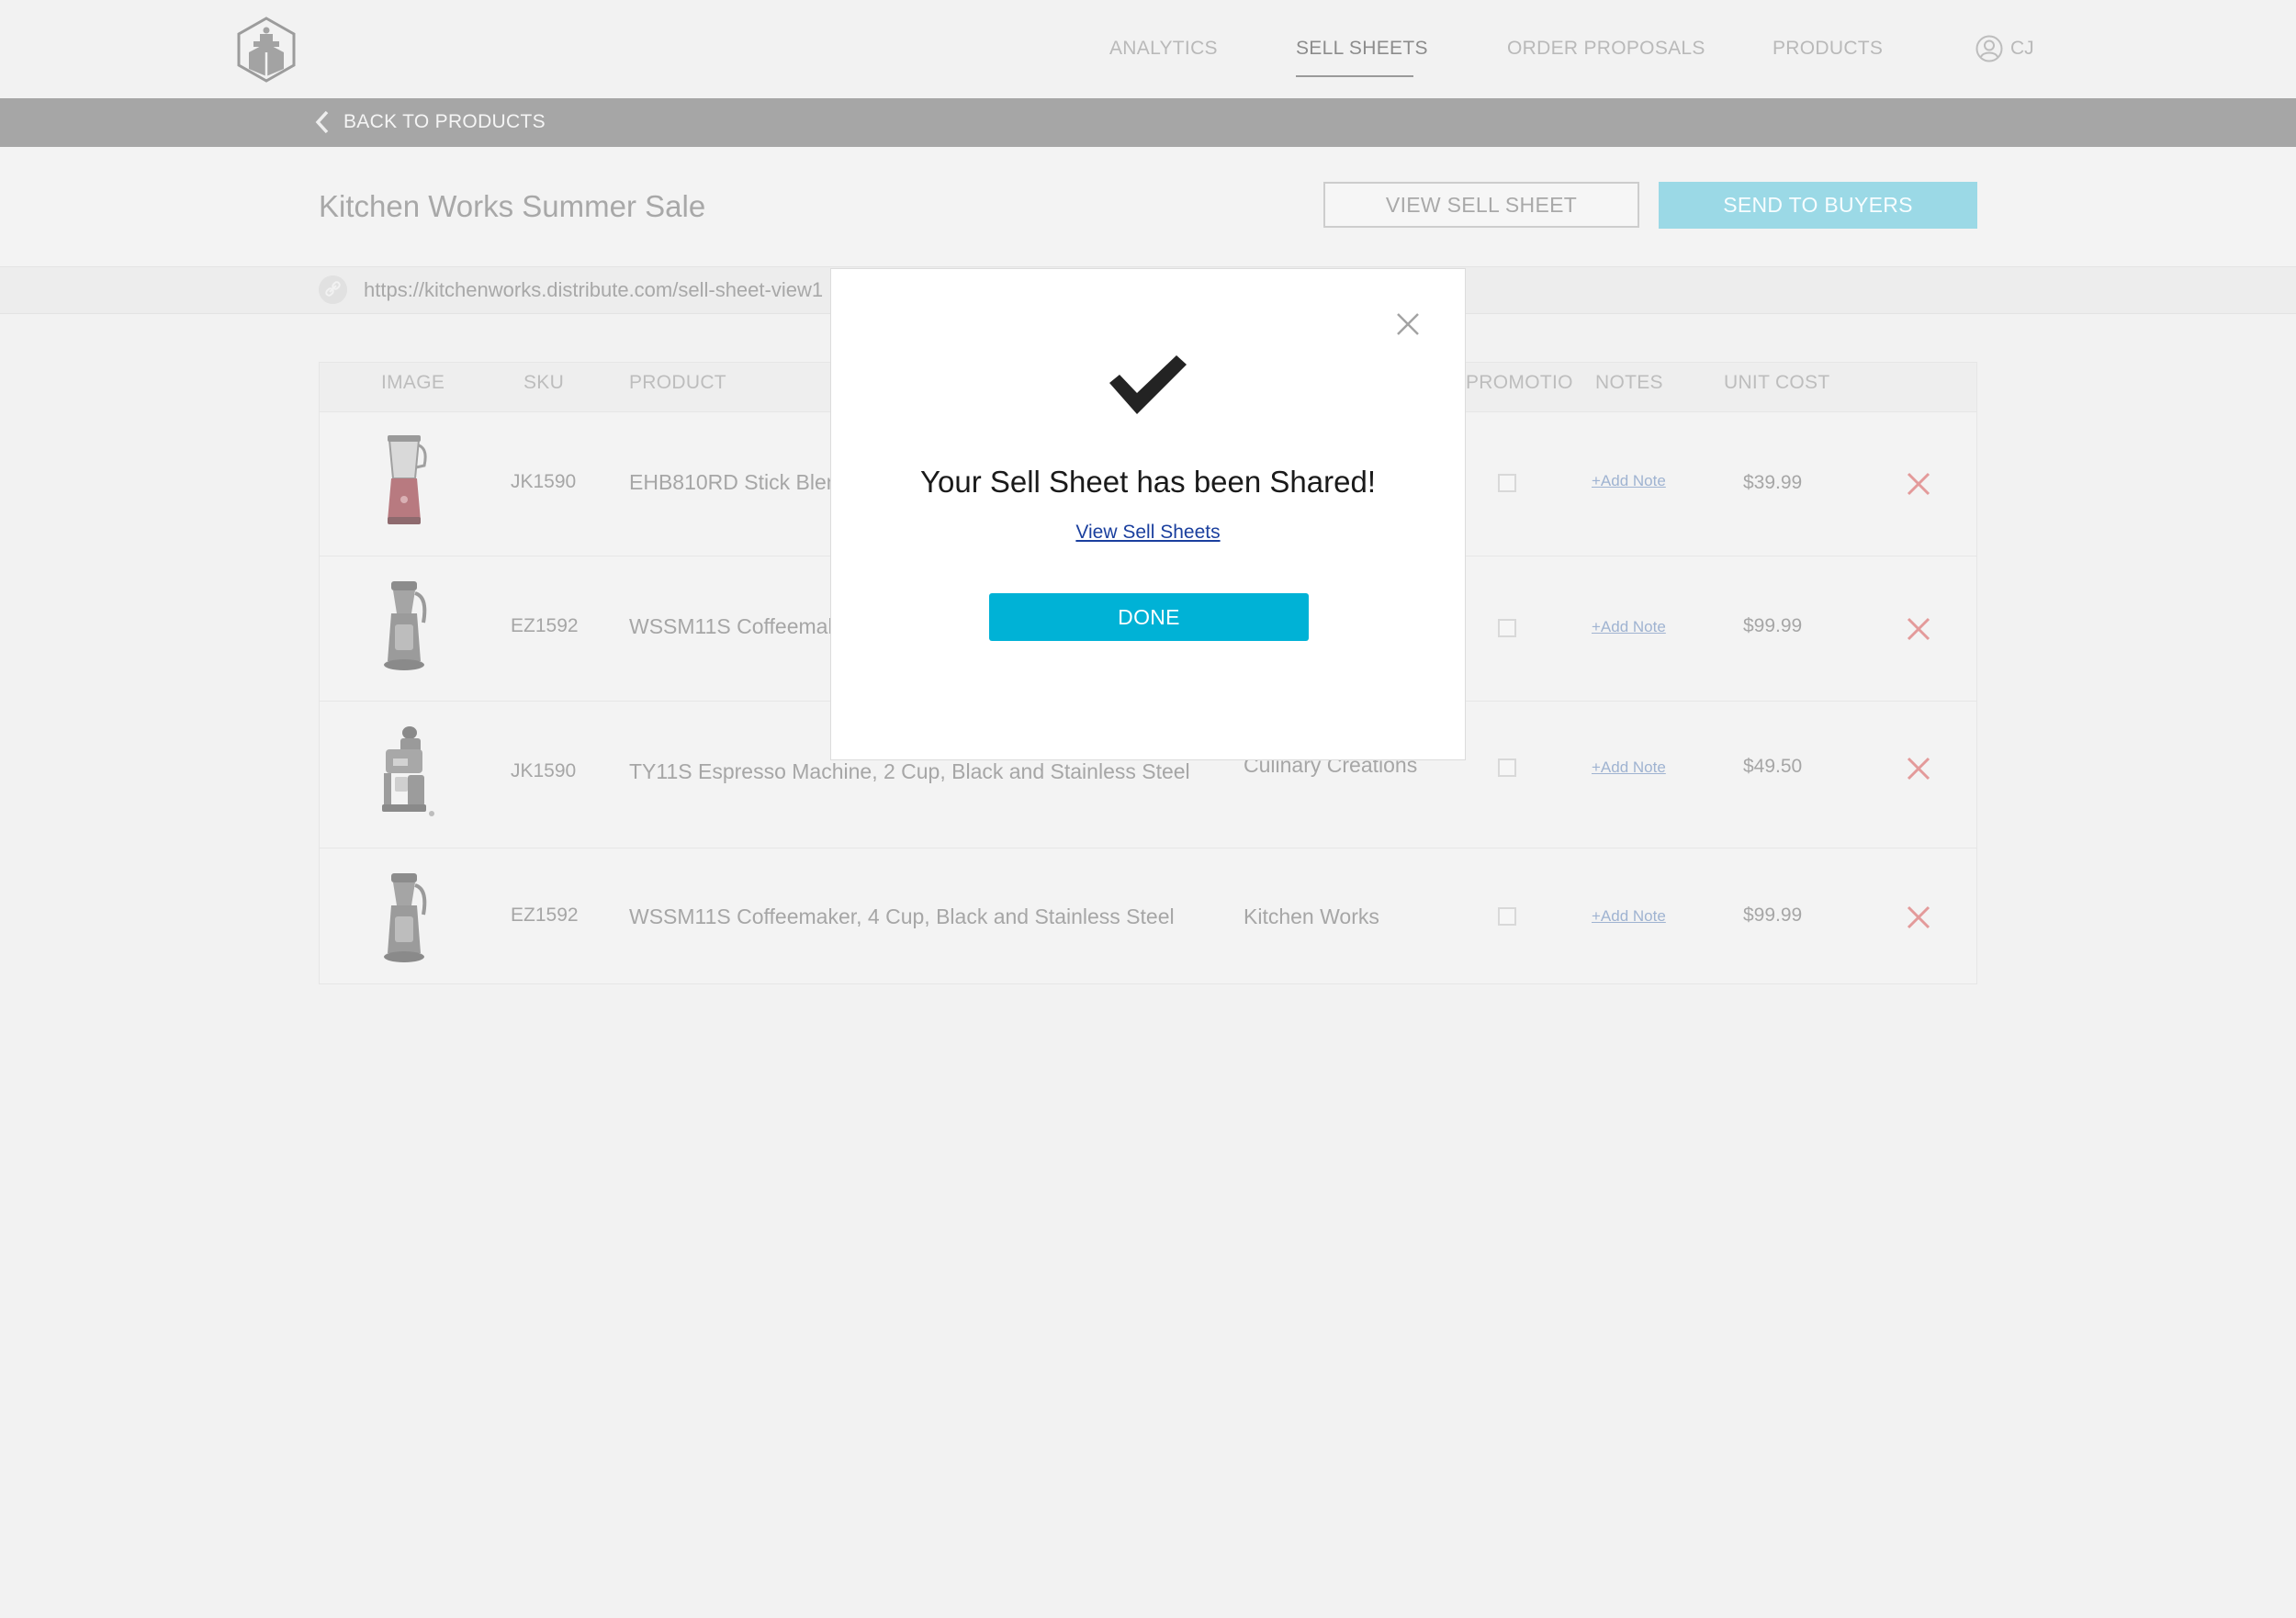 The height and width of the screenshot is (1618, 2296). What do you see at coordinates (678, 382) in the screenshot?
I see `column-header-product: PRODUCT` at bounding box center [678, 382].